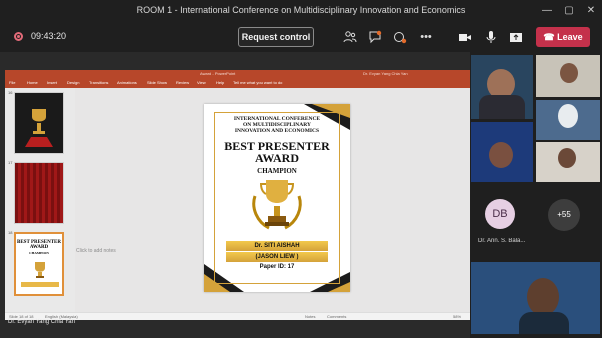 The image size is (602, 338). What do you see at coordinates (564, 215) in the screenshot?
I see `more-participants-button: +55` at bounding box center [564, 215].